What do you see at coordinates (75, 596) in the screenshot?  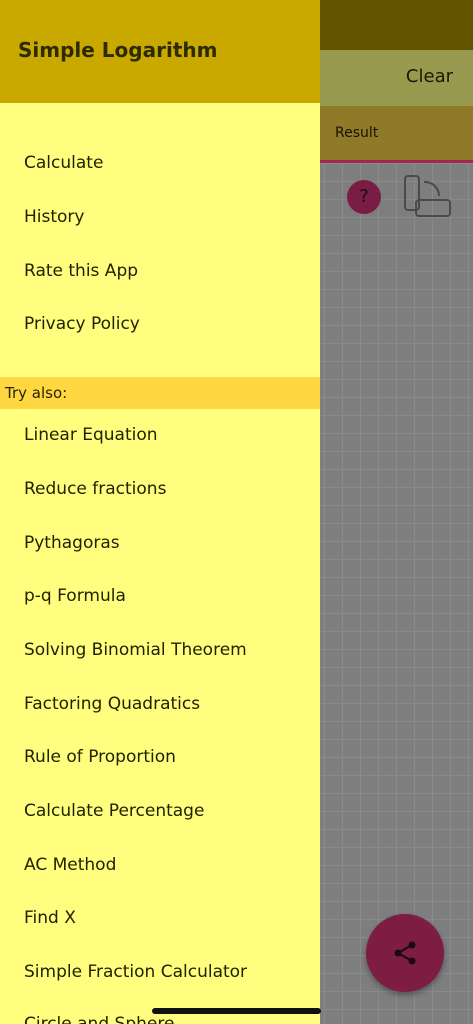 I see `menu-item-pq-formula: p-q Formula` at bounding box center [75, 596].